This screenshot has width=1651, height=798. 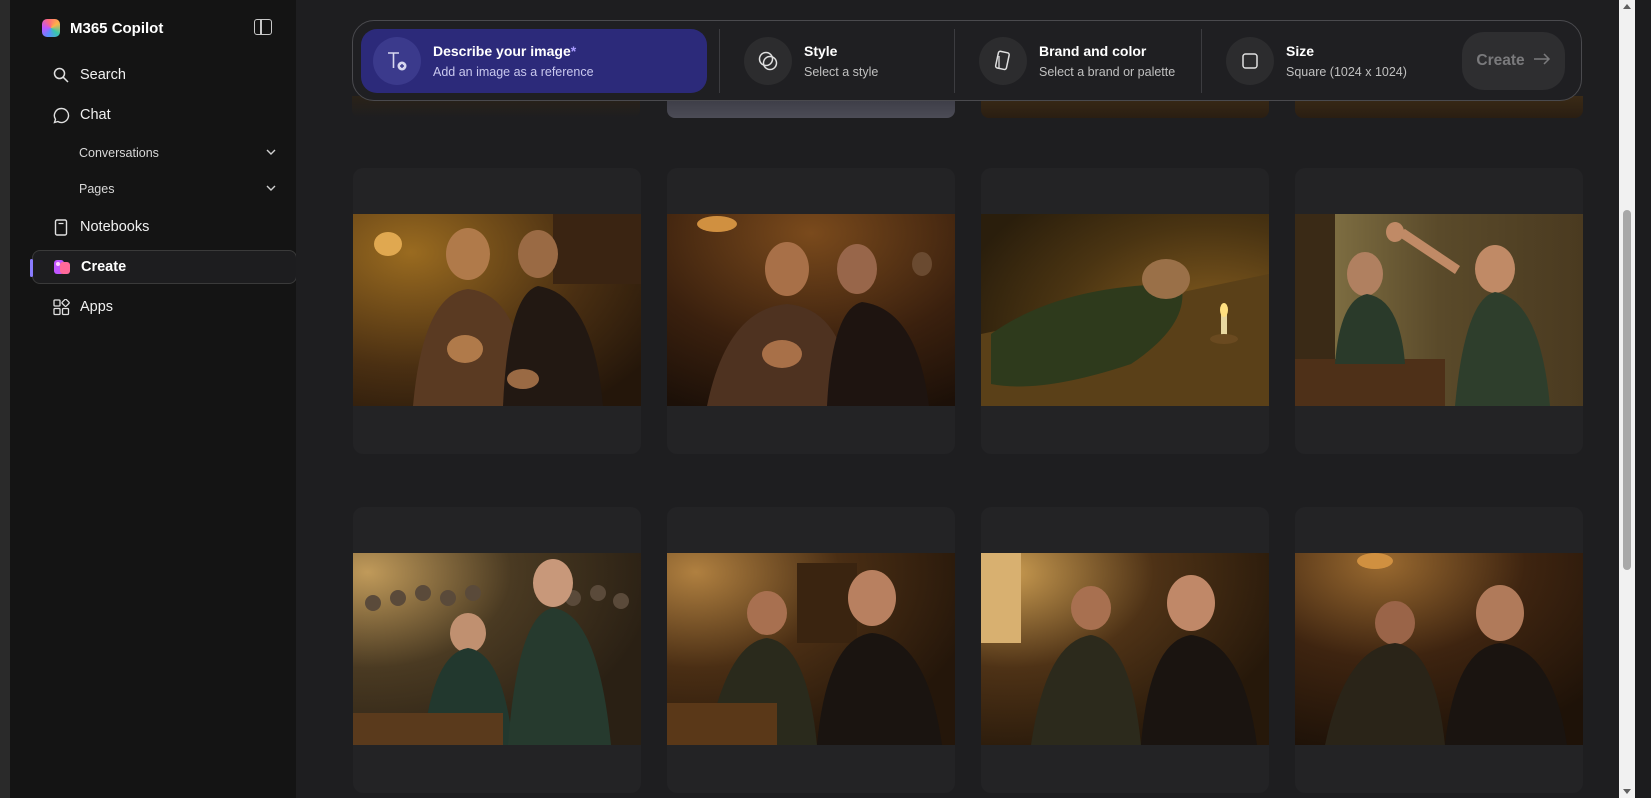 I want to click on size-button: Size Square (1024 x 1024), so click(x=1324, y=61).